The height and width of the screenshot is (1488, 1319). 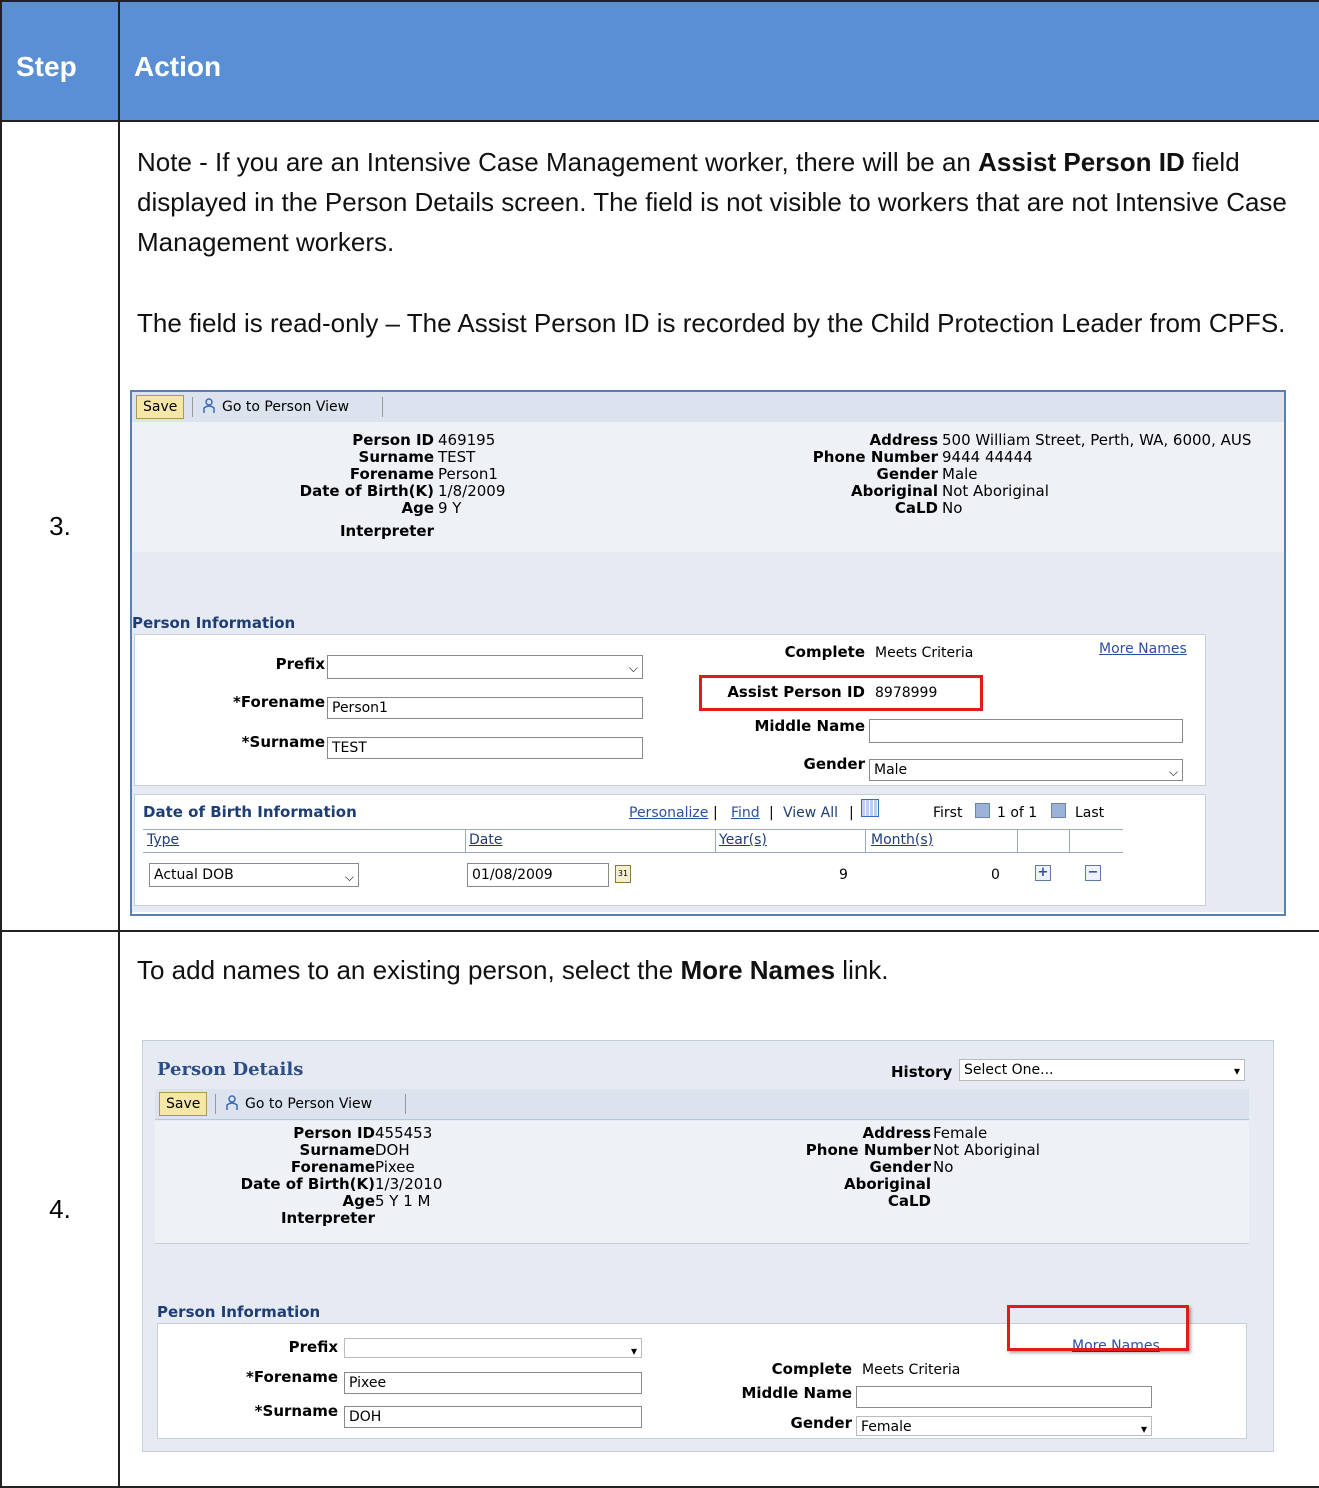 What do you see at coordinates (810, 813) in the screenshot?
I see `view-all-link: View All` at bounding box center [810, 813].